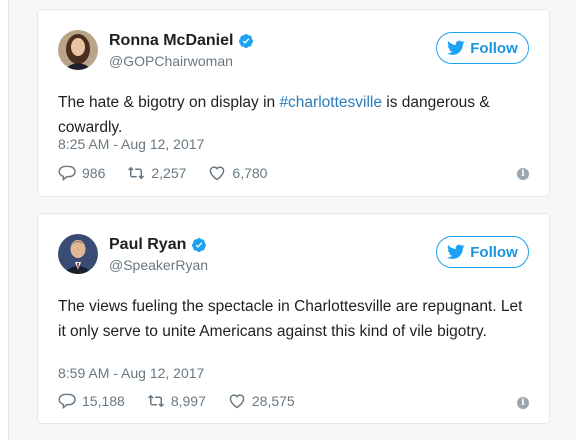 This screenshot has width=576, height=440. I want to click on like-action: 28,575, so click(261, 401).